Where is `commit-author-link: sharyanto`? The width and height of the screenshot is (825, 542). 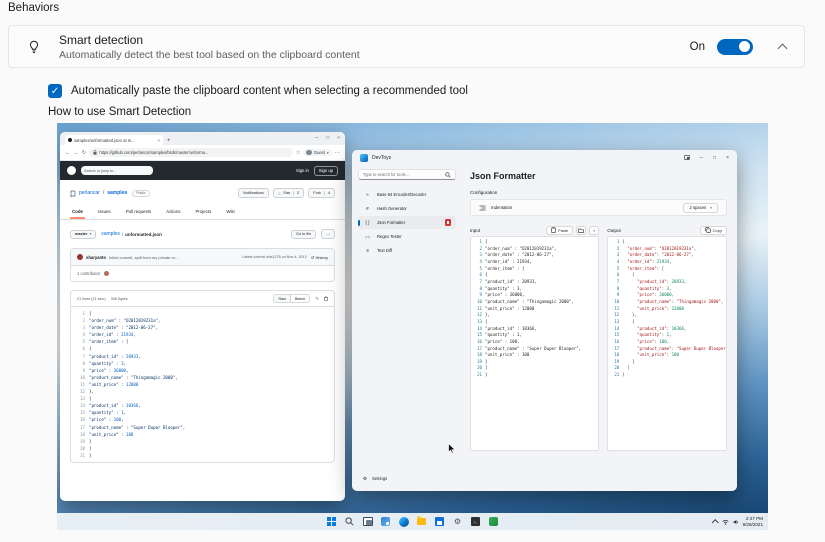
commit-author-link: sharyanto is located at coordinates (96, 257).